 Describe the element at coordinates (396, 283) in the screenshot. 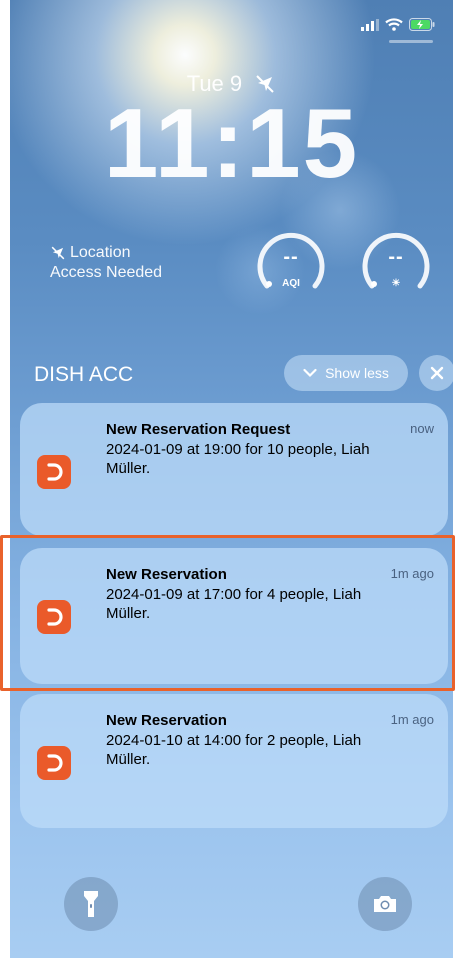

I see `sun-icon: ☀` at that location.